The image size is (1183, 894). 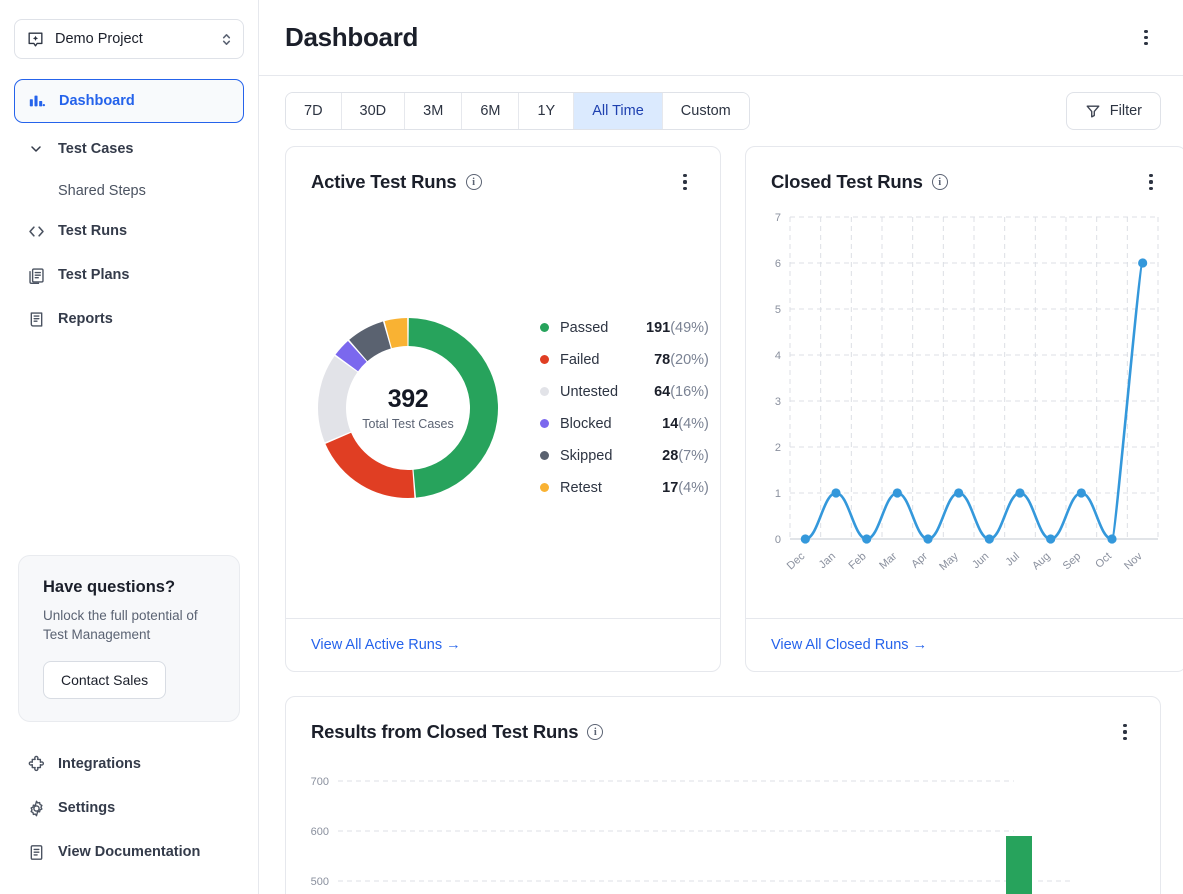 I want to click on sidebar-item-test-plans: Test Plans, so click(x=129, y=275).